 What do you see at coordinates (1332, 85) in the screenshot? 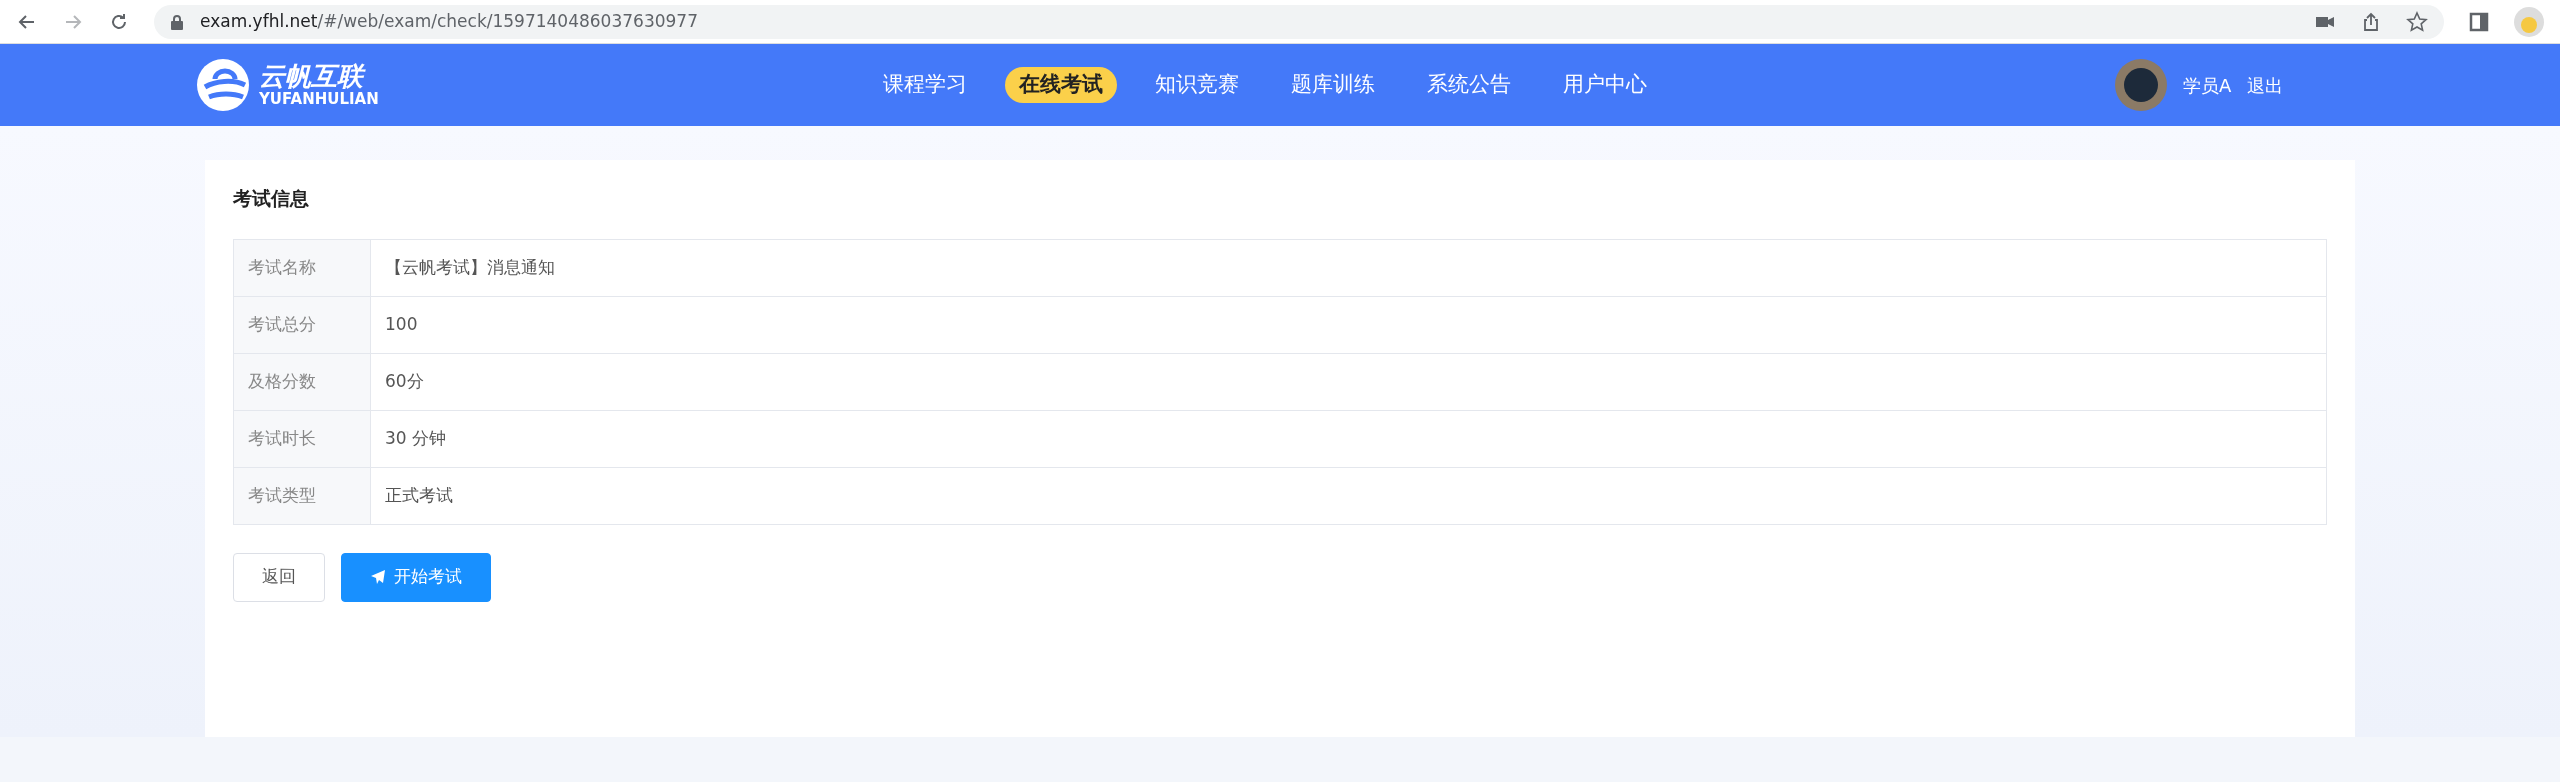
I see `nav-tab: 题库训练` at bounding box center [1332, 85].